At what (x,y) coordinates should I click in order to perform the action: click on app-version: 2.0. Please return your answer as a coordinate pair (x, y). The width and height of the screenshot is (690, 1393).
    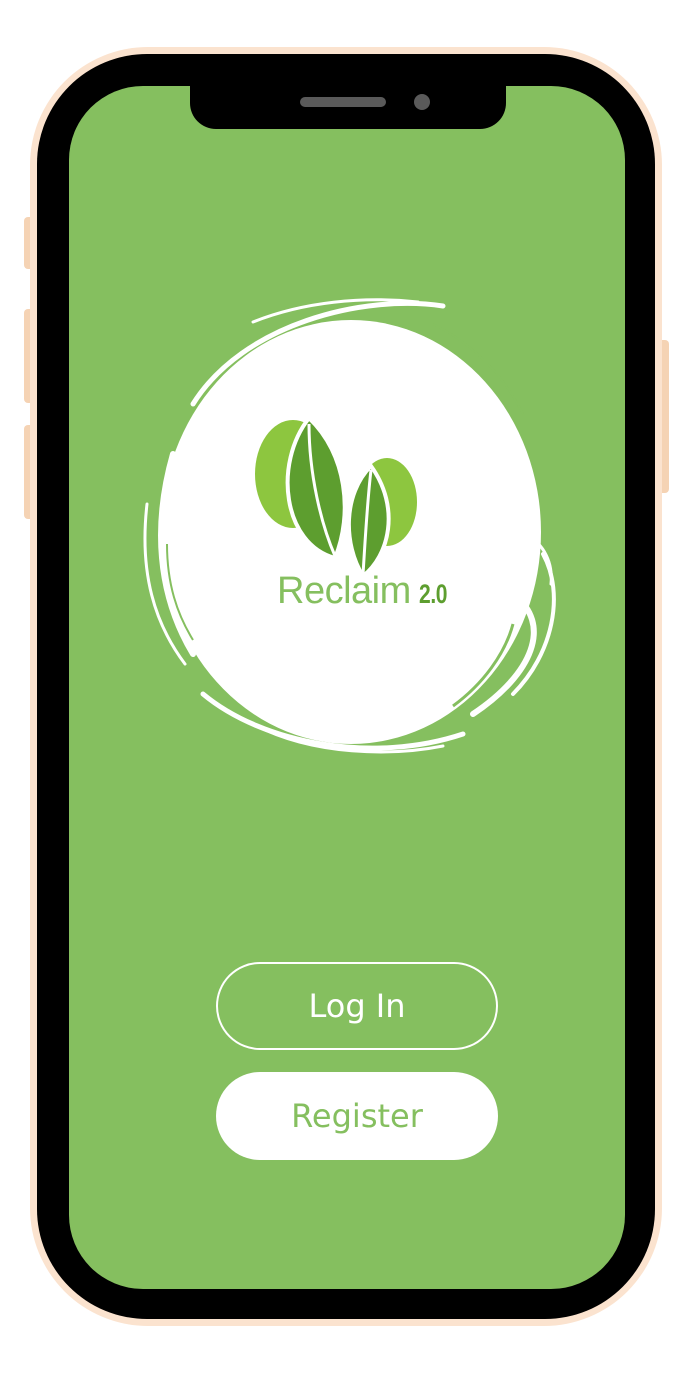
    Looking at the image, I should click on (433, 594).